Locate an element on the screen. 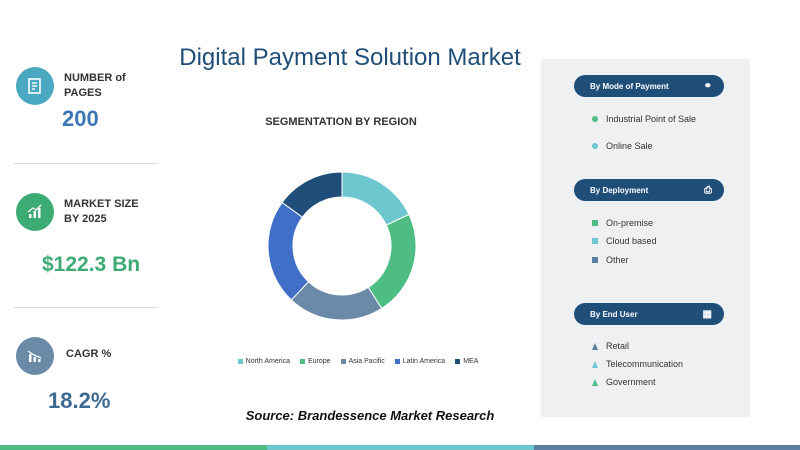 The height and width of the screenshot is (450, 800). legend-label: Europe is located at coordinates (319, 361).